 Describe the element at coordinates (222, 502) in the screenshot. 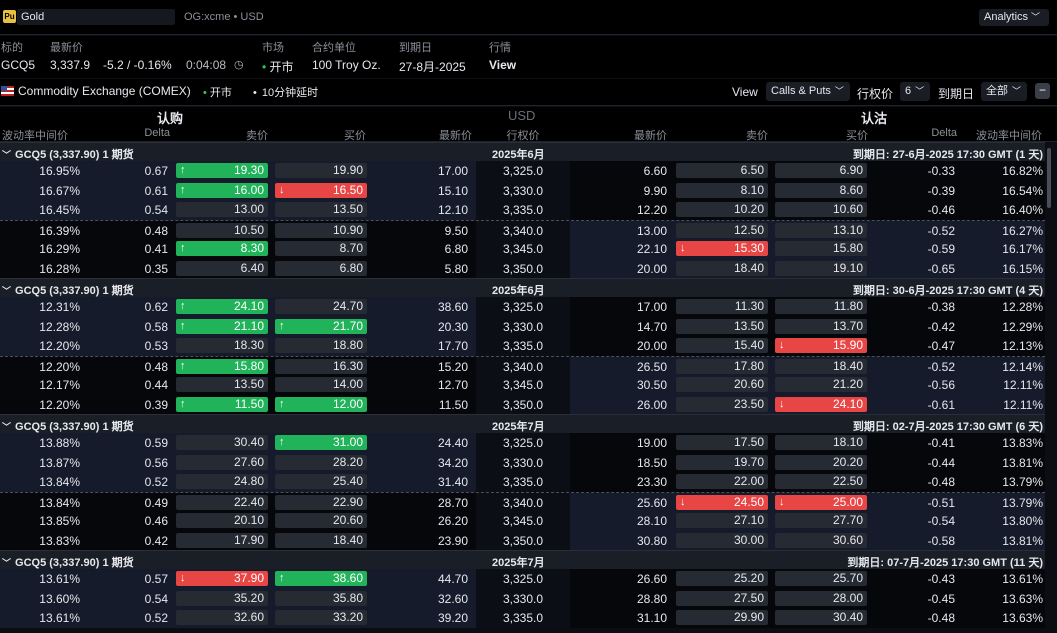

I see `call-ask-button: 22.40` at that location.